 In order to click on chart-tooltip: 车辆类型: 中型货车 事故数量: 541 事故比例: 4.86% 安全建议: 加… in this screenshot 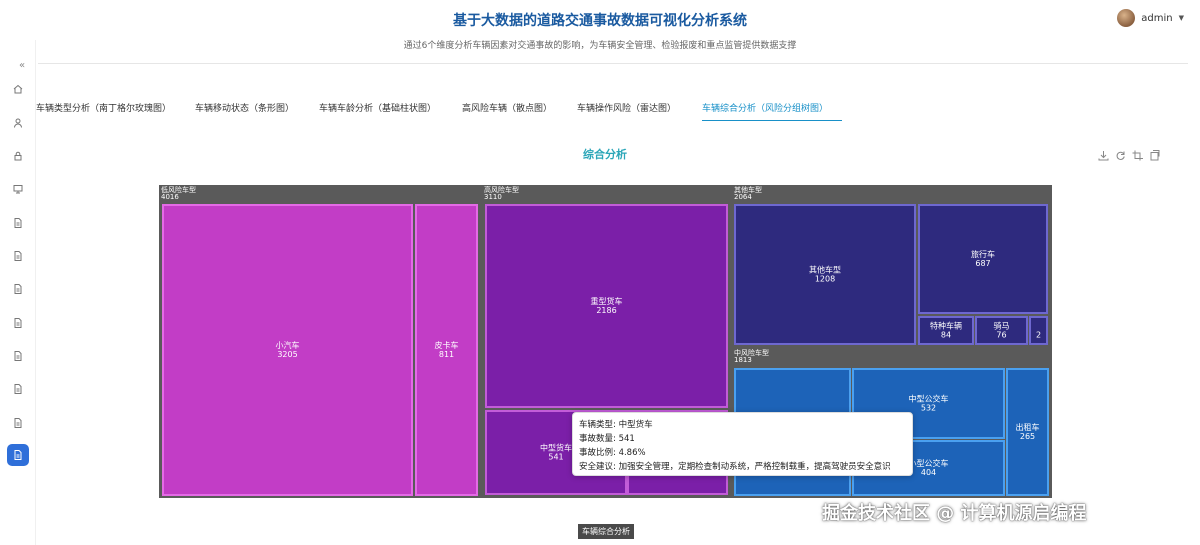, I will do `click(742, 444)`.